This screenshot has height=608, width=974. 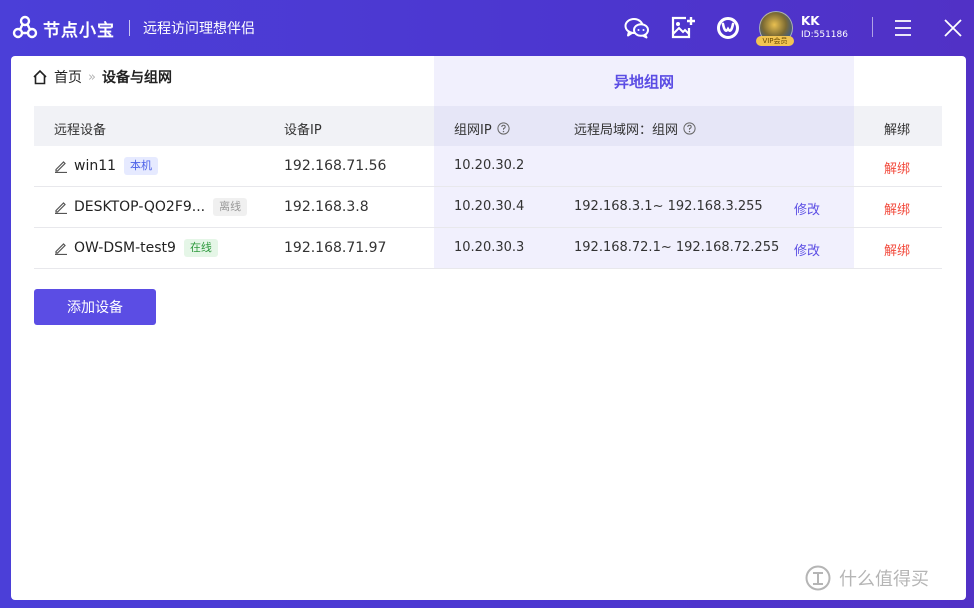 What do you see at coordinates (95, 166) in the screenshot?
I see `device-name: win11` at bounding box center [95, 166].